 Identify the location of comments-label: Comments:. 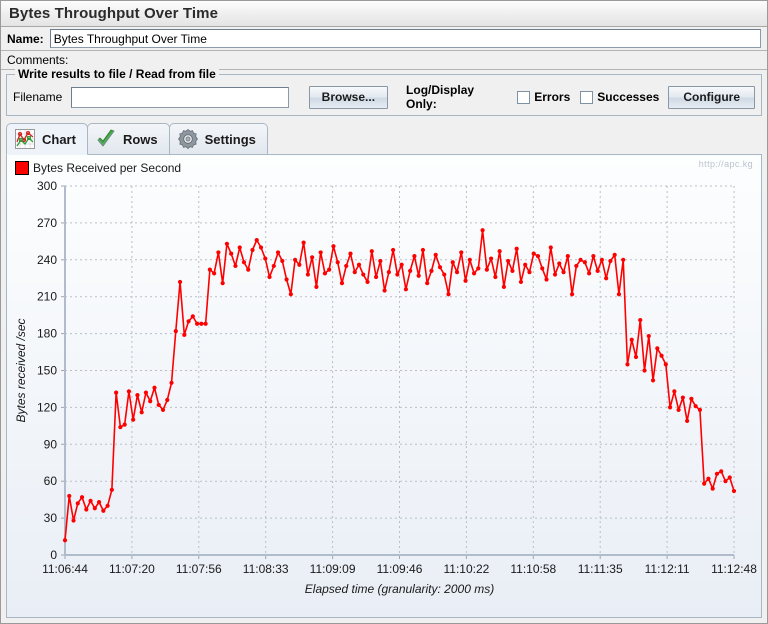
(38, 60).